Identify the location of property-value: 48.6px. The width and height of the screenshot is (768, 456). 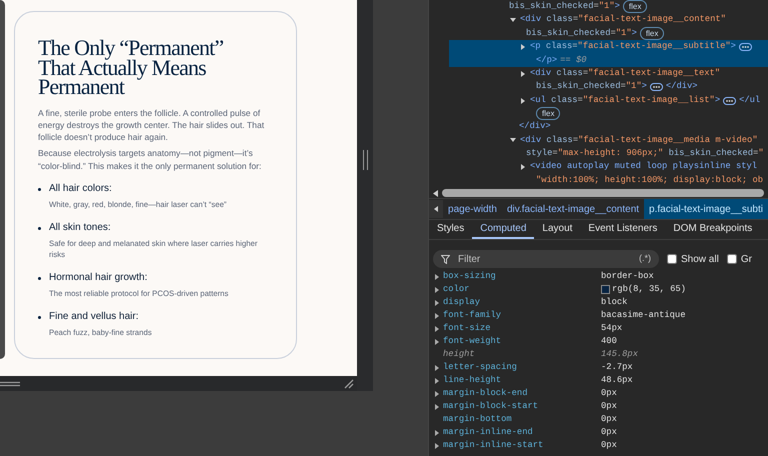
(617, 380).